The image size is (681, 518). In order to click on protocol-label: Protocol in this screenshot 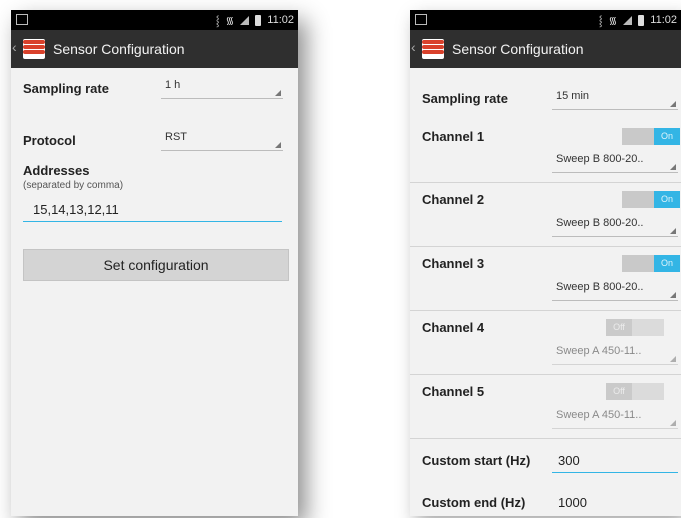, I will do `click(49, 140)`.